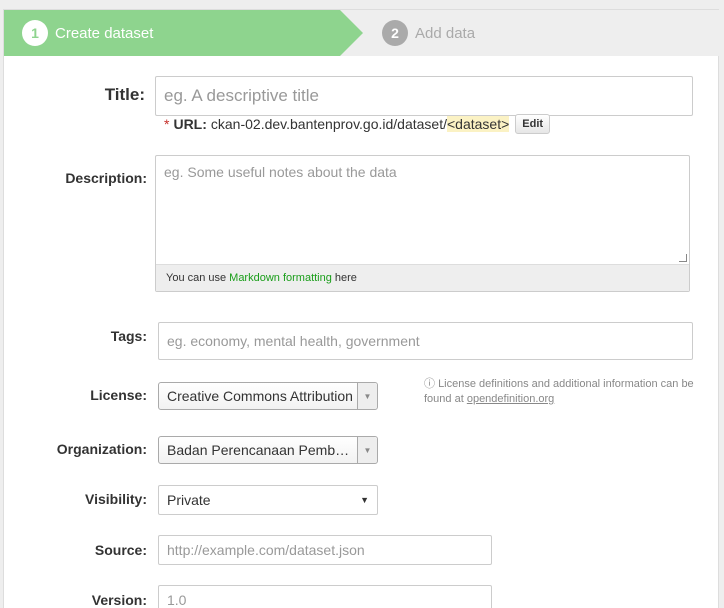  I want to click on url-prefix: ckan-02.dev.bantenprov.go.id/dataset/, so click(328, 124).